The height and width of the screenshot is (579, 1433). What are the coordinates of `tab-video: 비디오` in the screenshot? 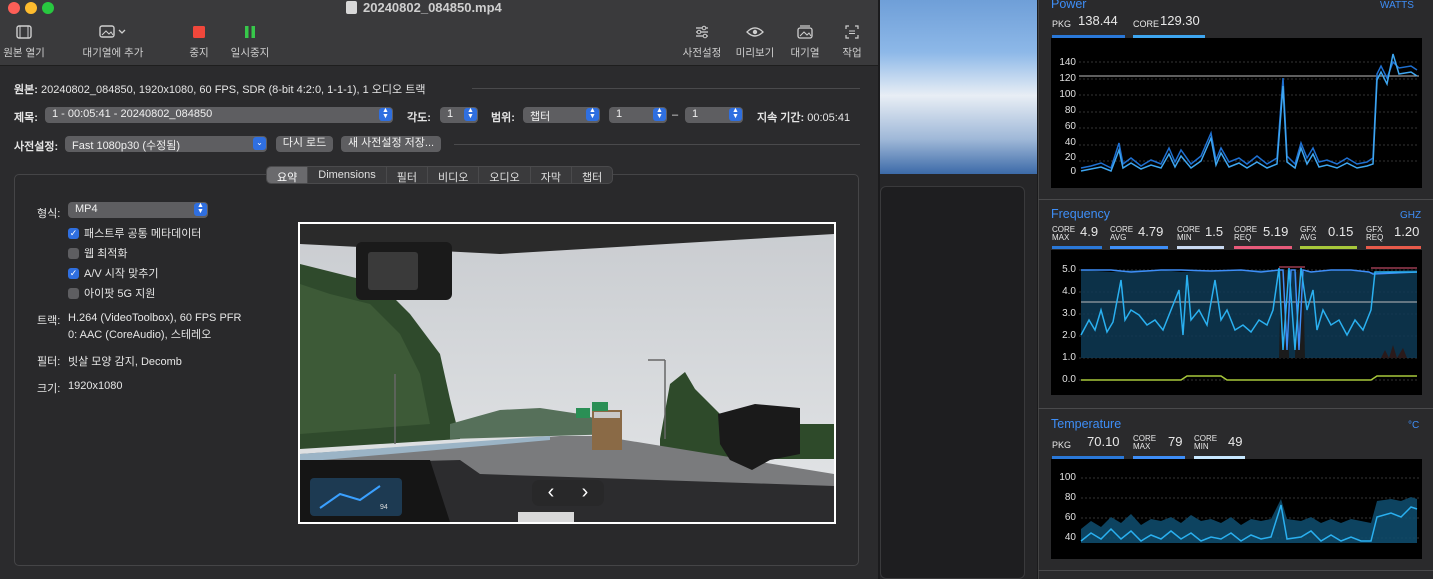 It's located at (454, 175).